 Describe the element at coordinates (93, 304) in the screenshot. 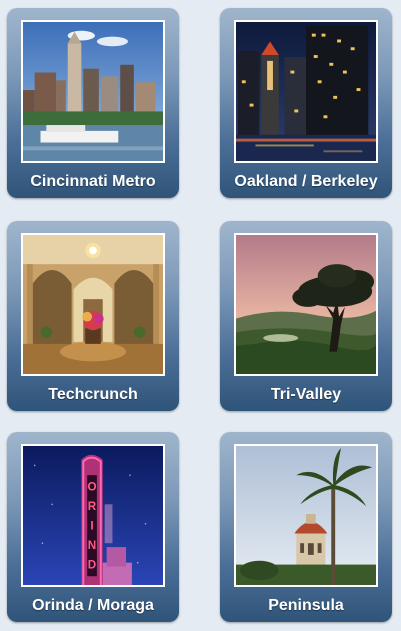

I see `grand-lobby-interior-photo` at that location.